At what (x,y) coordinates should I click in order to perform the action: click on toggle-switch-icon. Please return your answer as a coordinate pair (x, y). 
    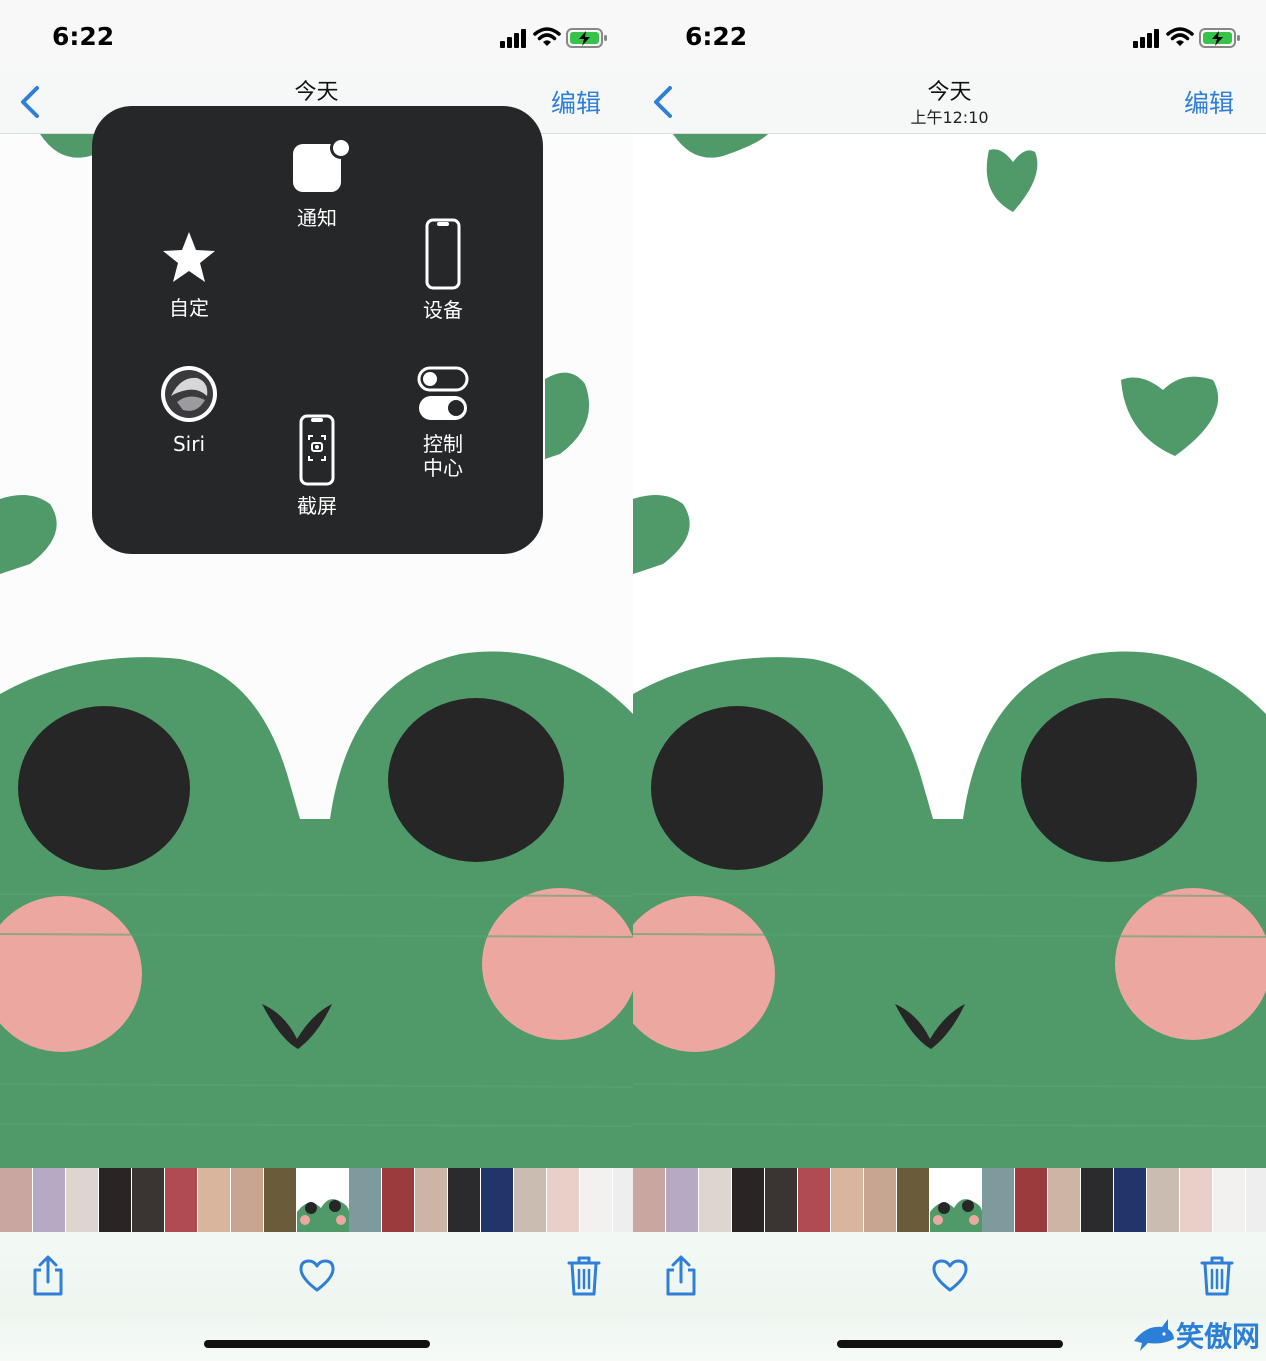
    Looking at the image, I should click on (443, 393).